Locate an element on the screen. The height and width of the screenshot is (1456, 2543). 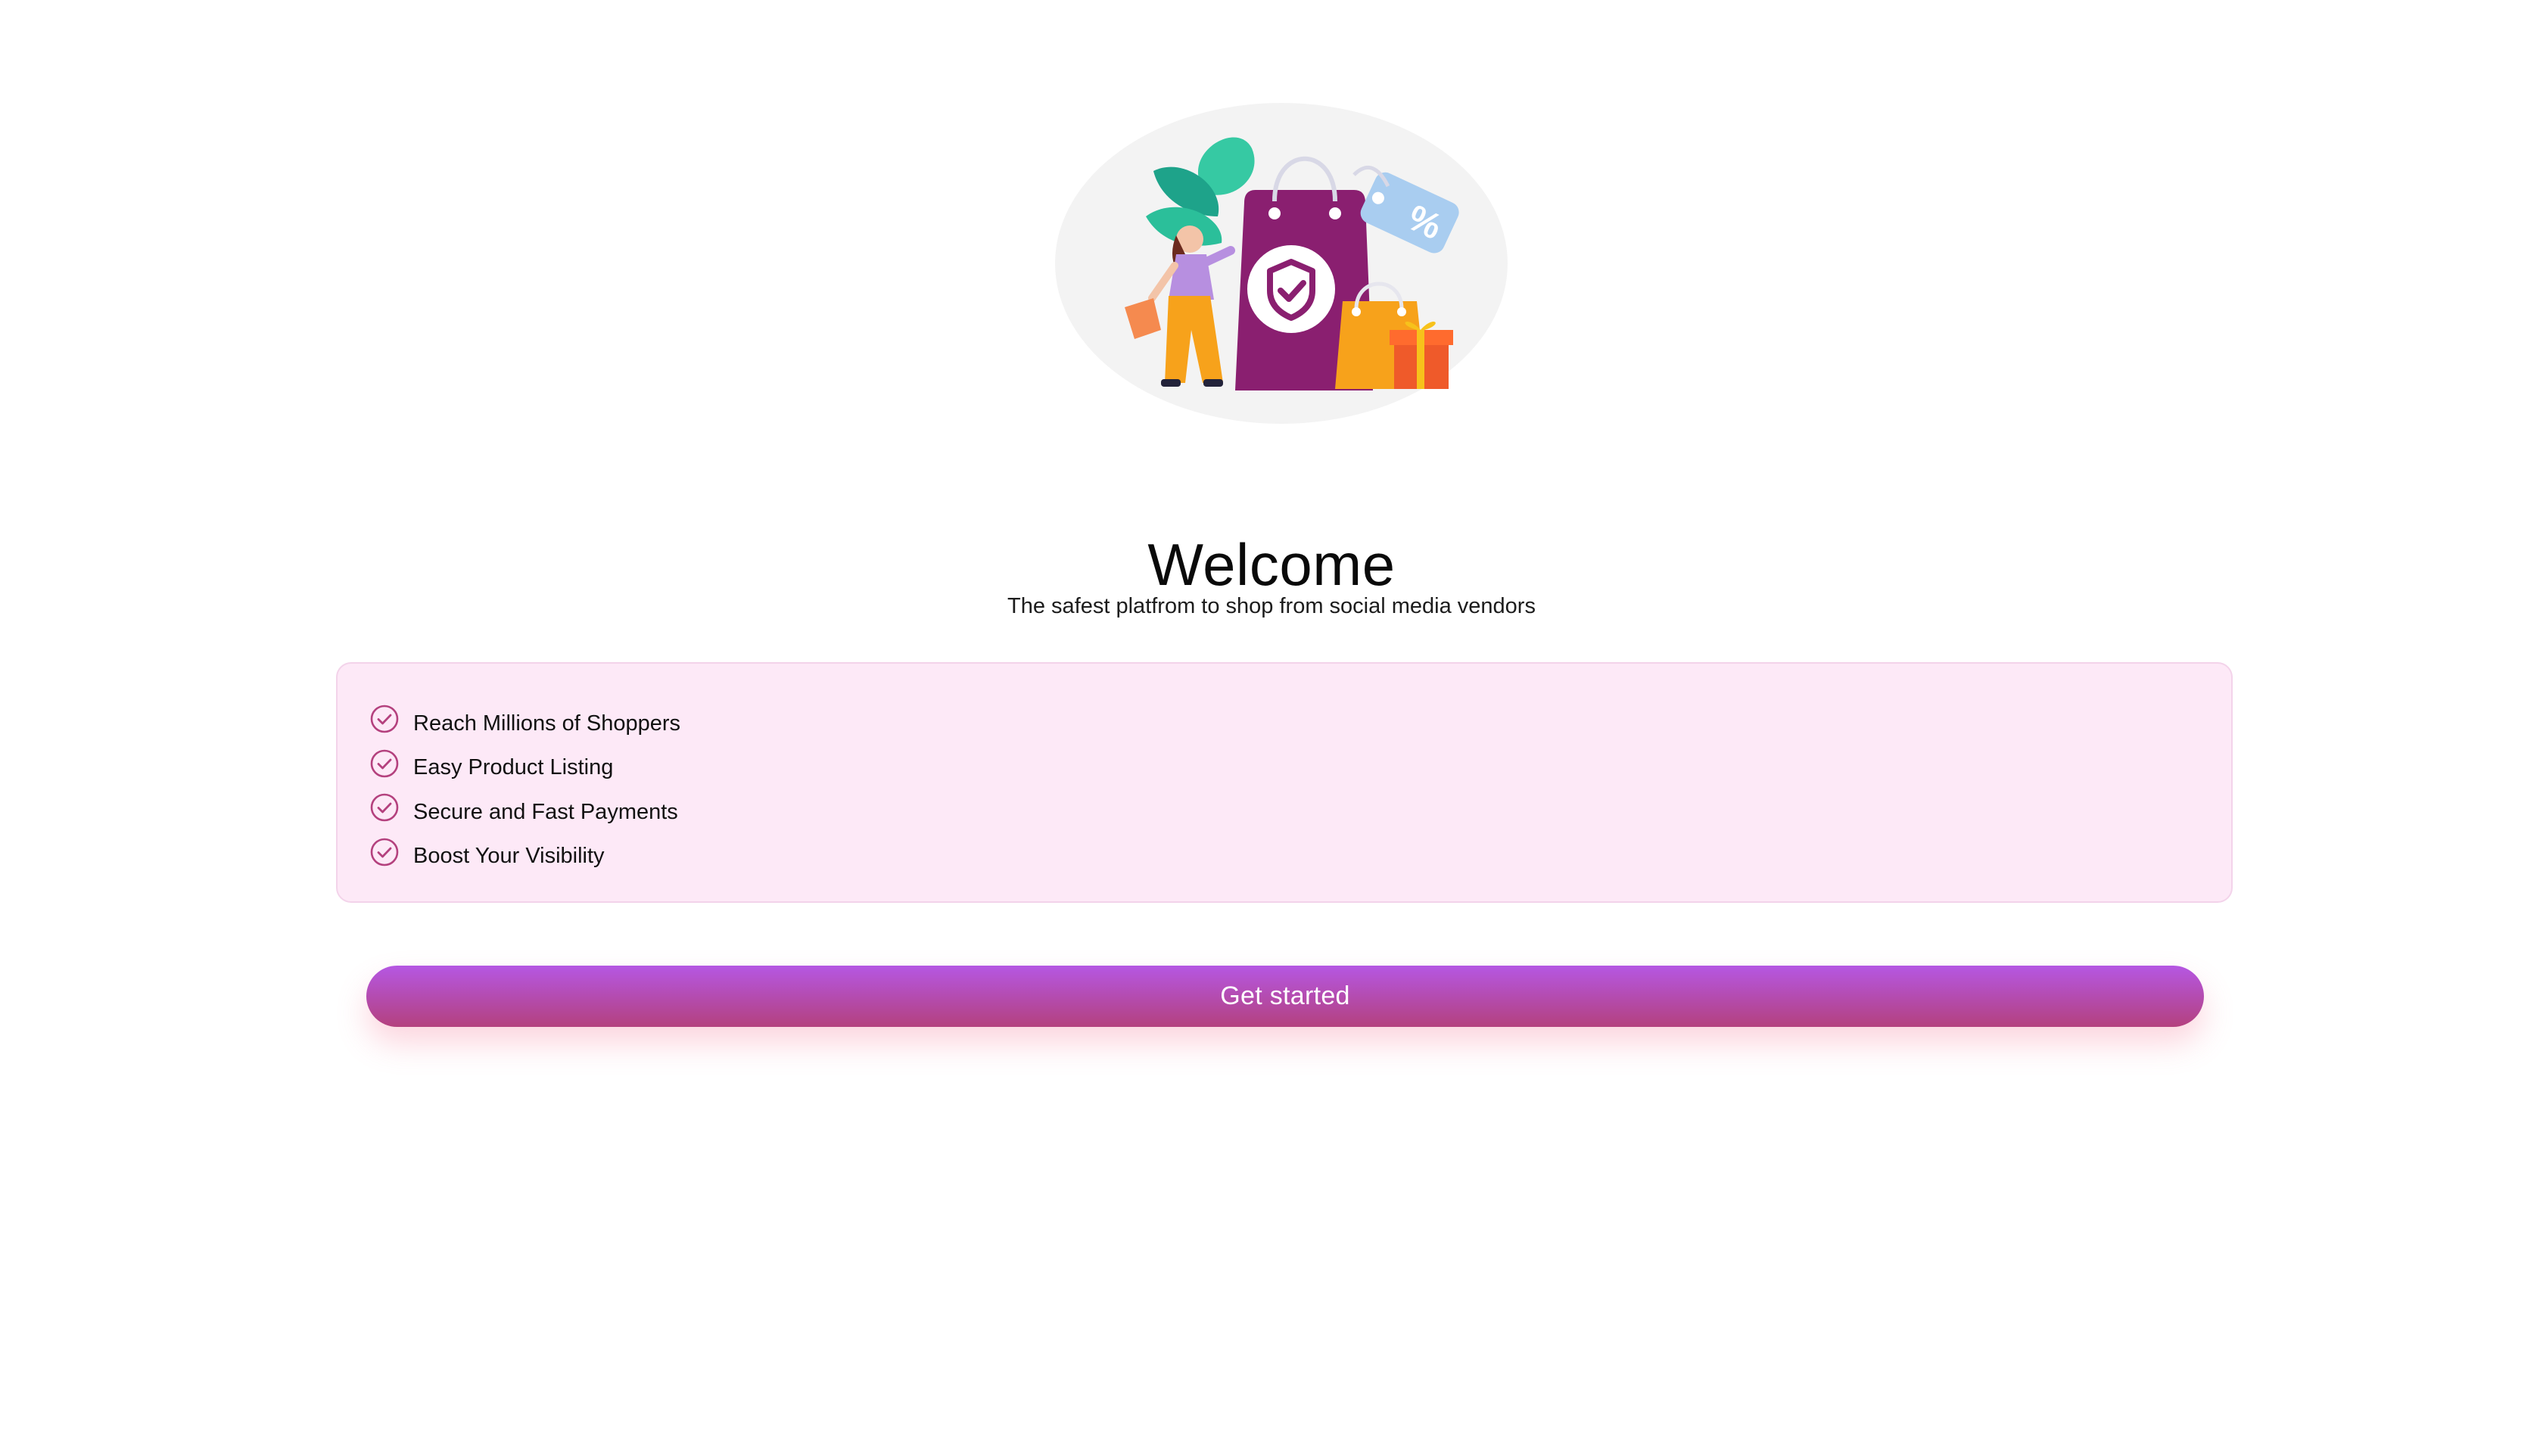
feature-item: Easy Product Listing is located at coordinates (524, 768).